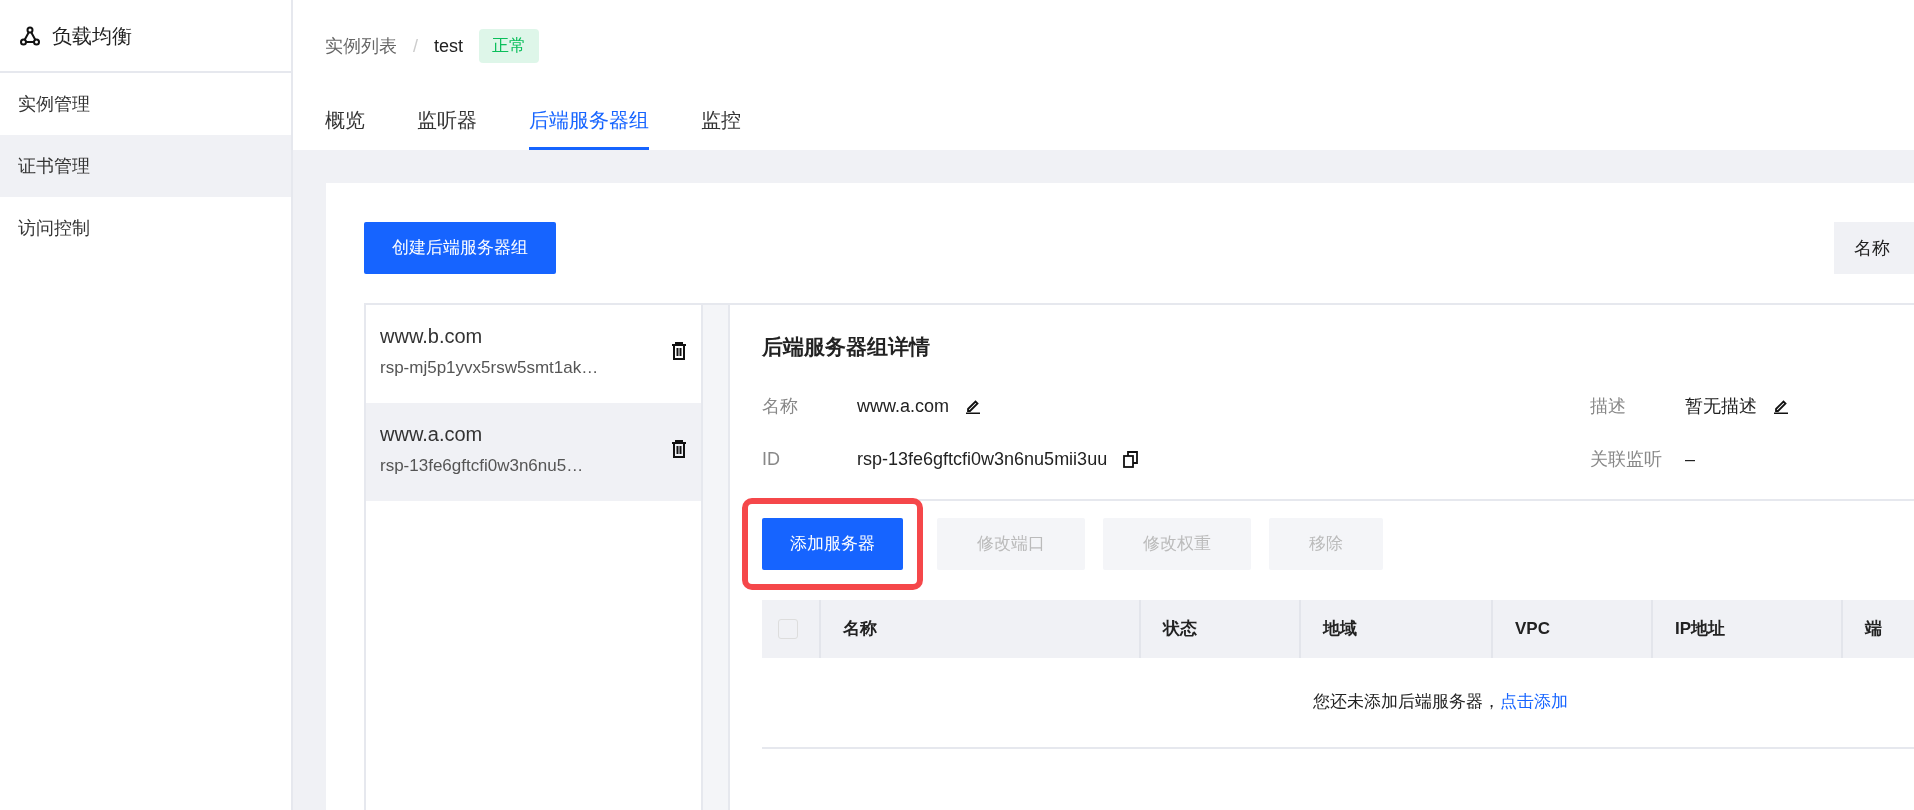 The width and height of the screenshot is (1914, 810). Describe the element at coordinates (447, 127) in the screenshot. I see `tab: 监听器` at that location.